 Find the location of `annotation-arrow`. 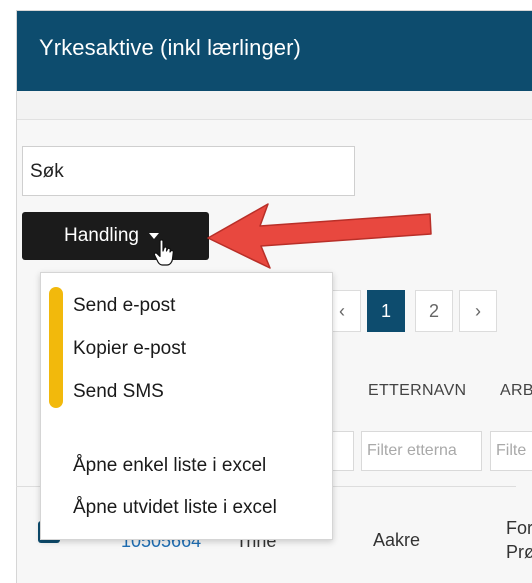

annotation-arrow is located at coordinates (319, 236).